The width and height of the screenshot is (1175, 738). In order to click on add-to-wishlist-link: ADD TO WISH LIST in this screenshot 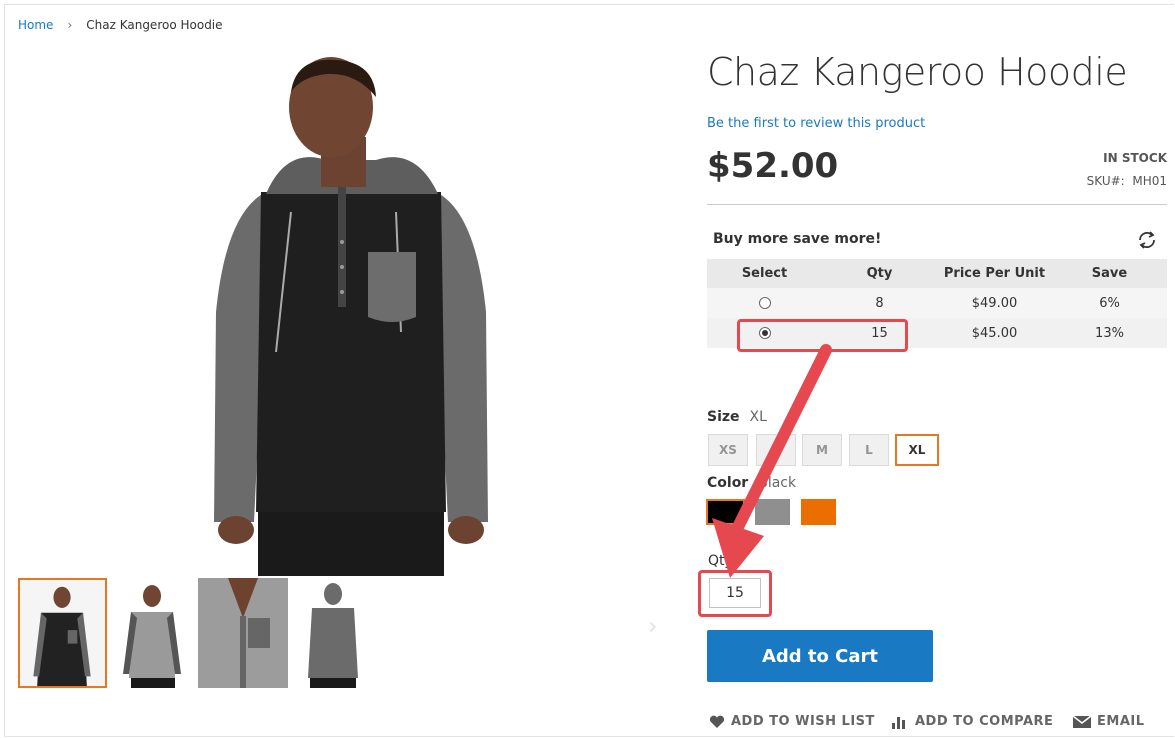, I will do `click(792, 721)`.